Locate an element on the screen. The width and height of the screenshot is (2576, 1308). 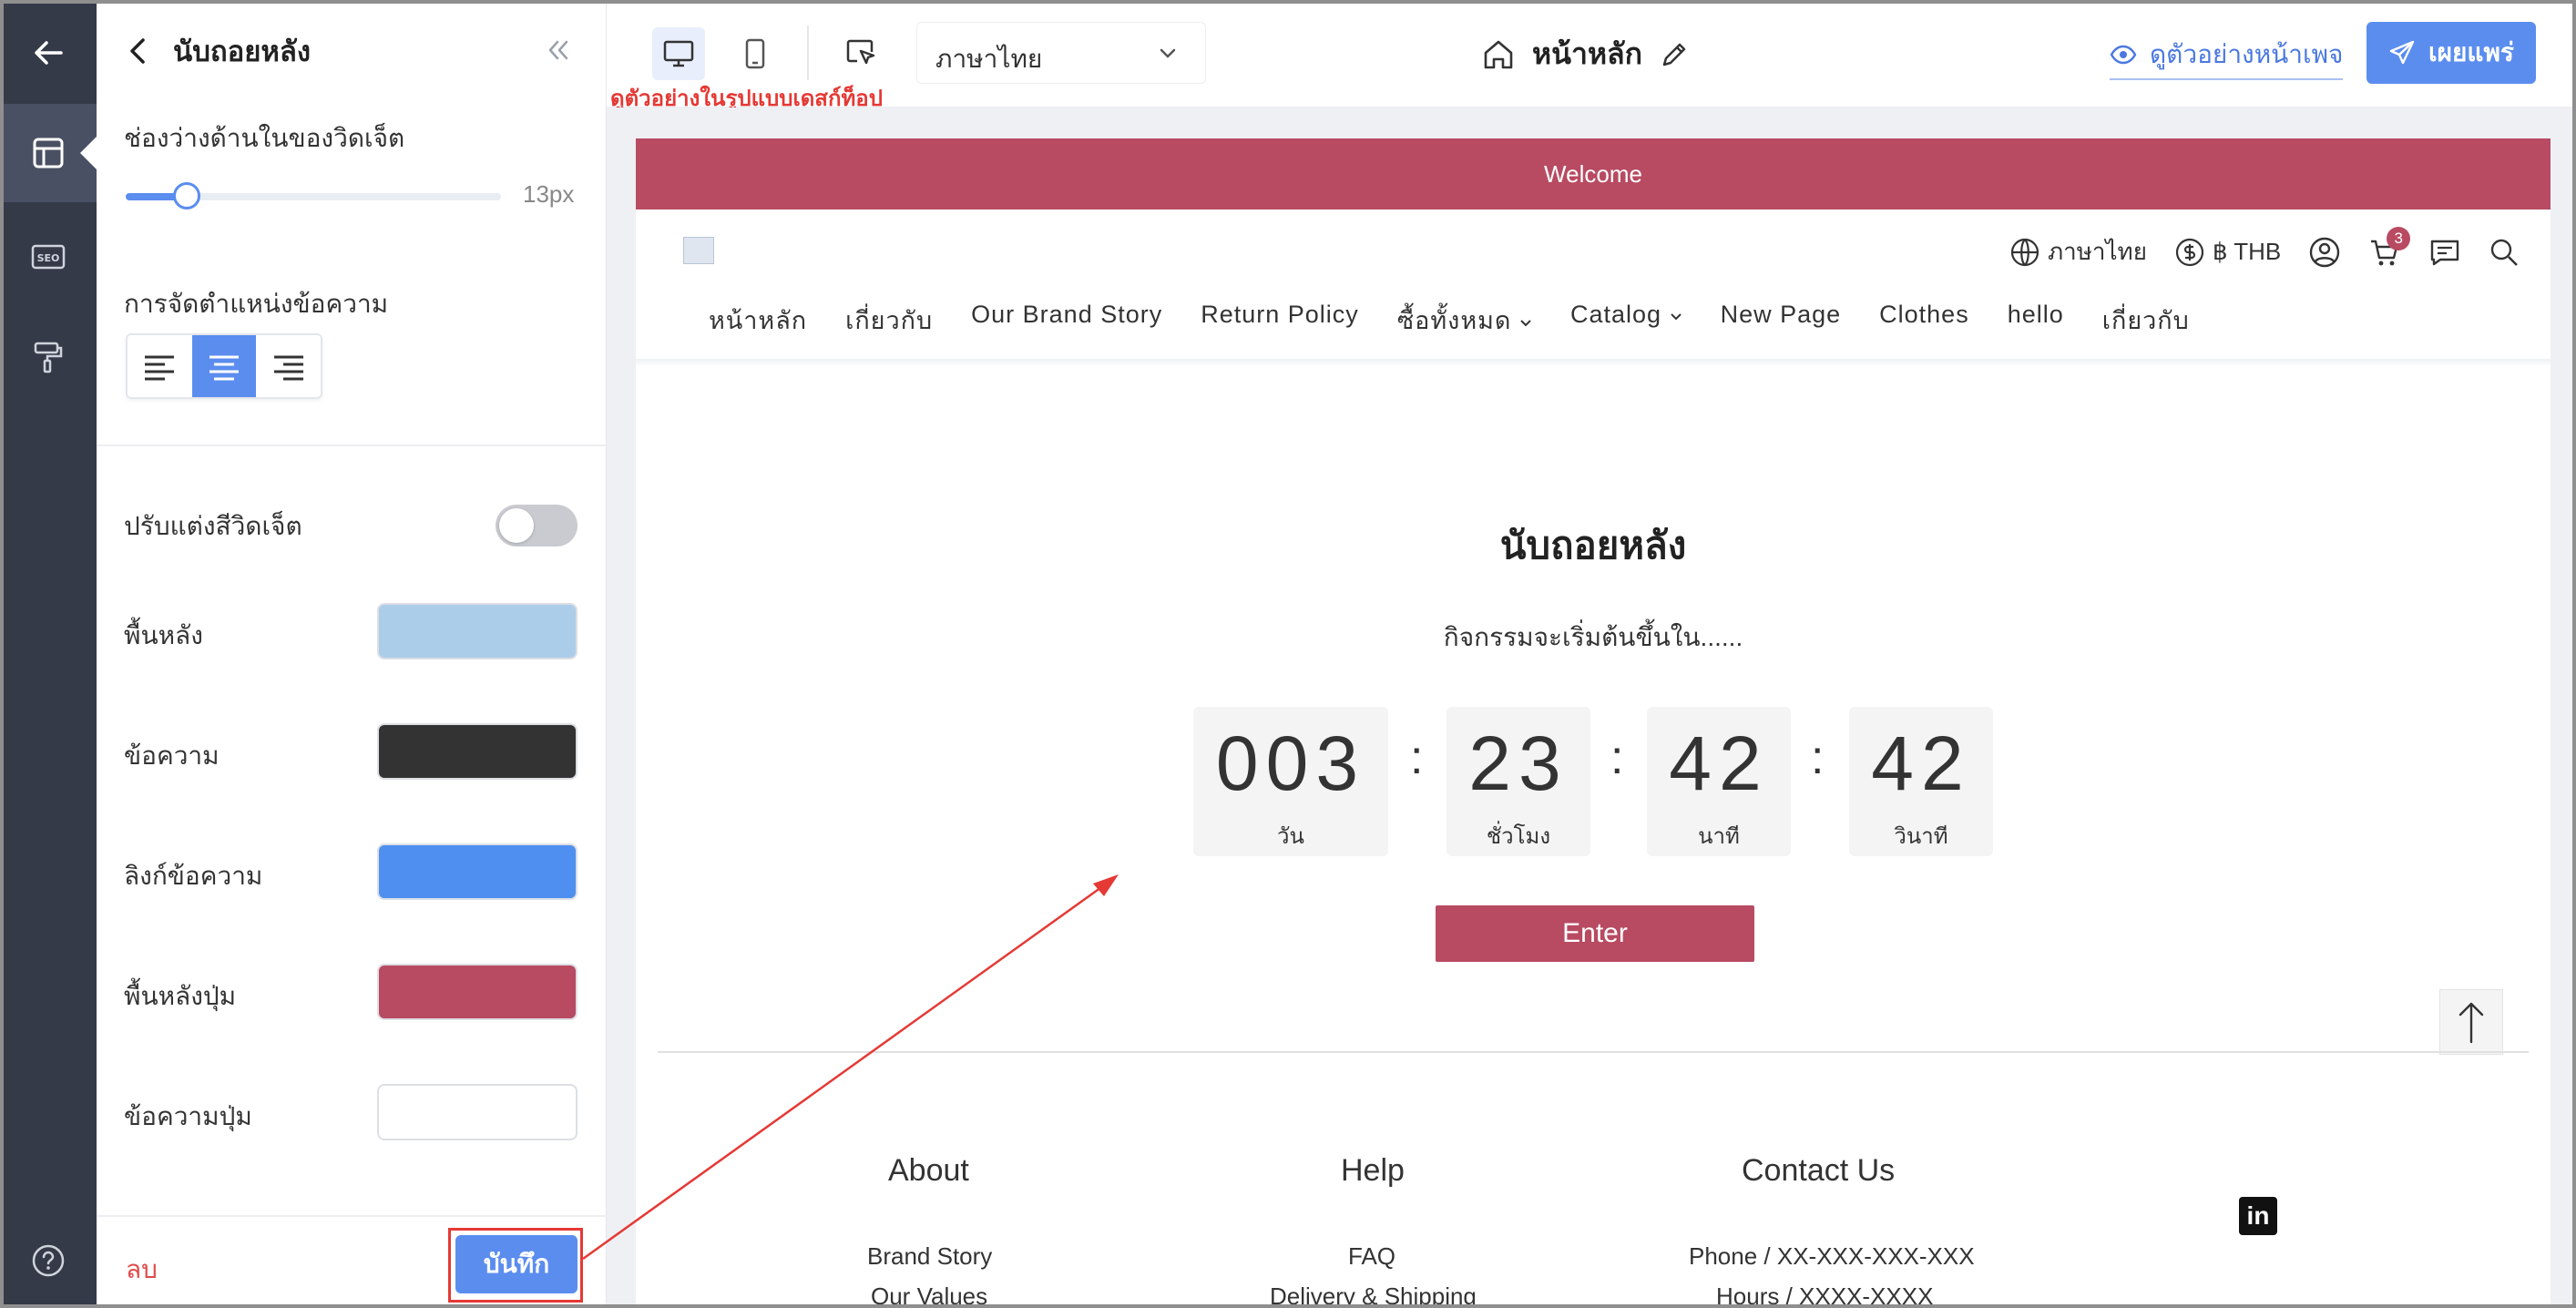
footer-contact-phone: Phone / XX-XXX-XXX-XXX is located at coordinates (1832, 1256).